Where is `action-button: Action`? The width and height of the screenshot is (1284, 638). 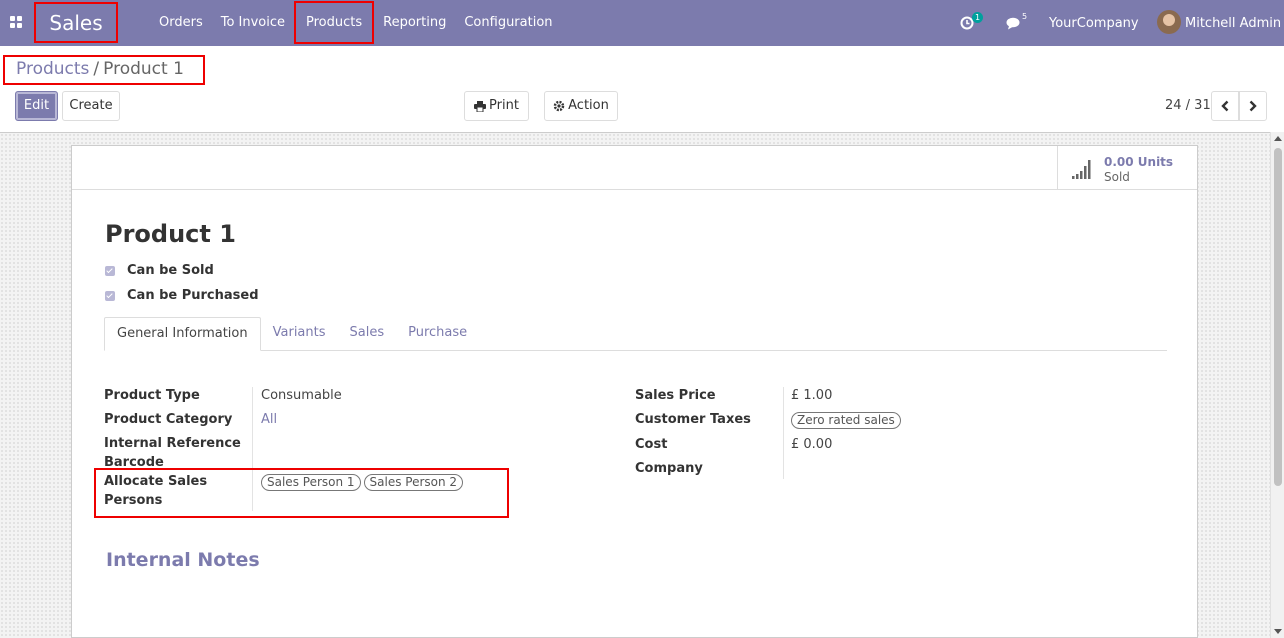
action-button: Action is located at coordinates (581, 106).